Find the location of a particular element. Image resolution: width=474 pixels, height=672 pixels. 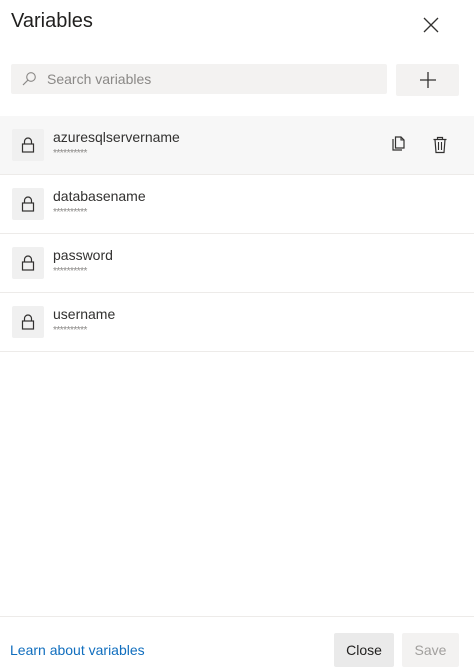

variable-row: databasename ********** is located at coordinates (237, 204).